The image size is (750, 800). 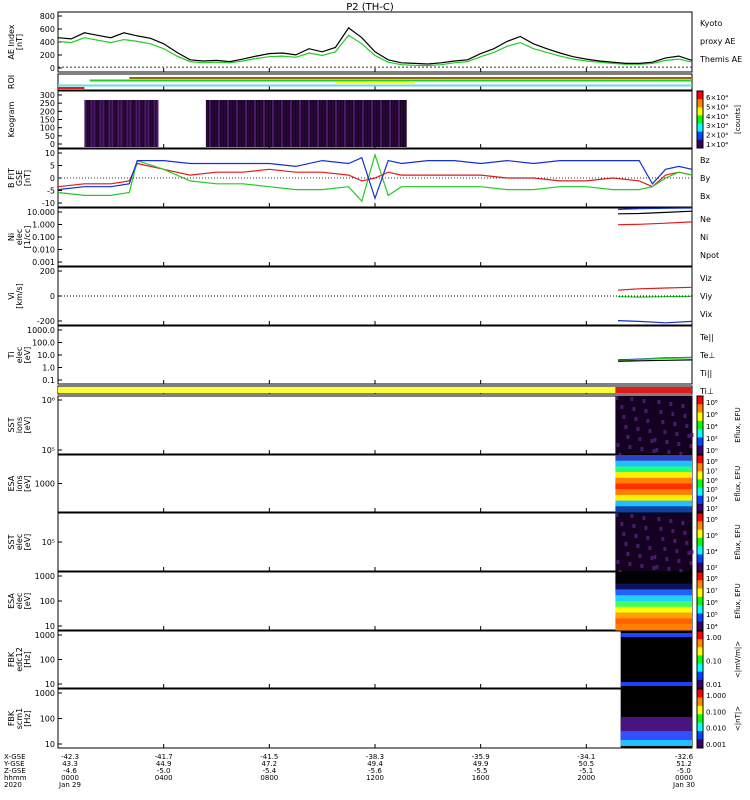 What do you see at coordinates (714, 662) in the screenshot?
I see `colorbar-tick-label: 0.10` at bounding box center [714, 662].